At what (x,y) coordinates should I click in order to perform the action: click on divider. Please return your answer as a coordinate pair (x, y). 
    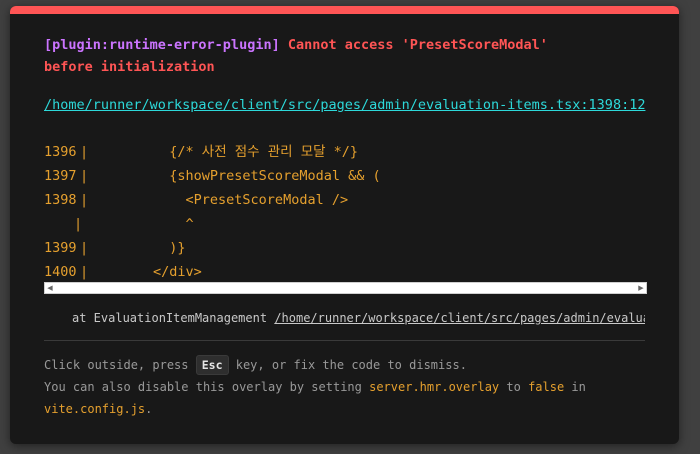
    Looking at the image, I should click on (344, 340).